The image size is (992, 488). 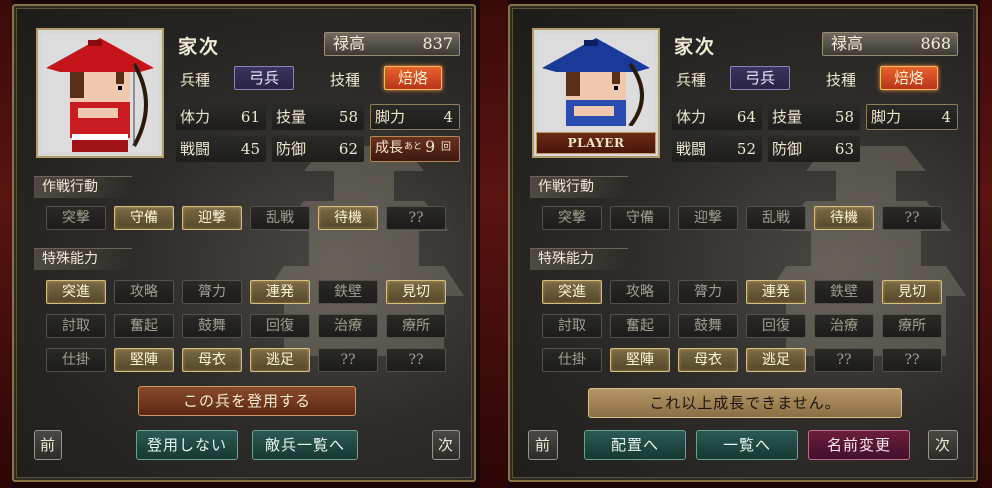 What do you see at coordinates (83, 187) in the screenshot?
I see `tactics-section-title: 作戦行動` at bounding box center [83, 187].